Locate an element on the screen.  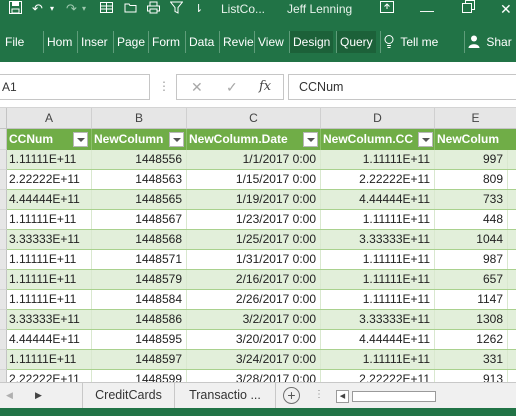
tab-file: File is located at coordinates (14, 42).